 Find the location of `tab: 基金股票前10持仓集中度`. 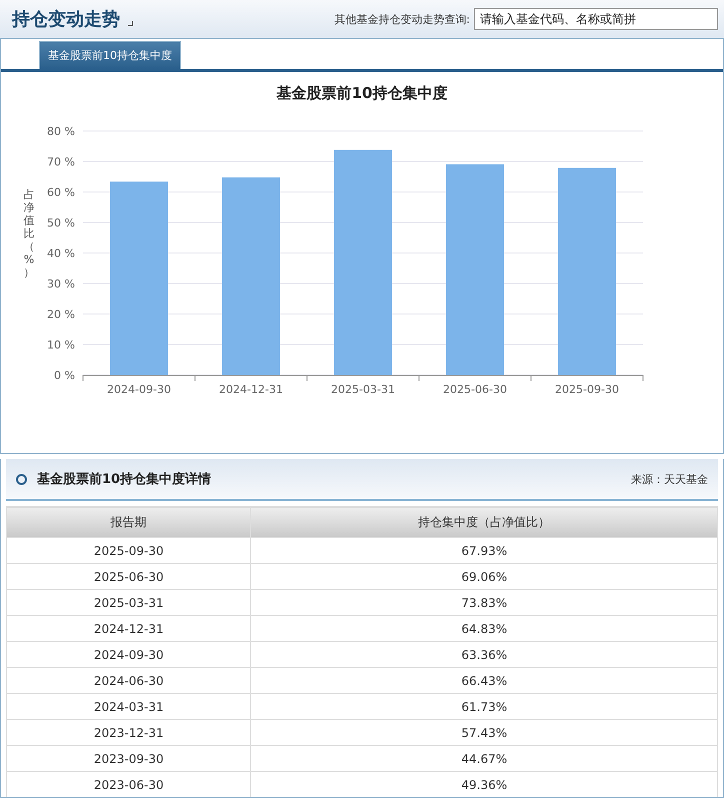

tab: 基金股票前10持仓集中度 is located at coordinates (110, 55).